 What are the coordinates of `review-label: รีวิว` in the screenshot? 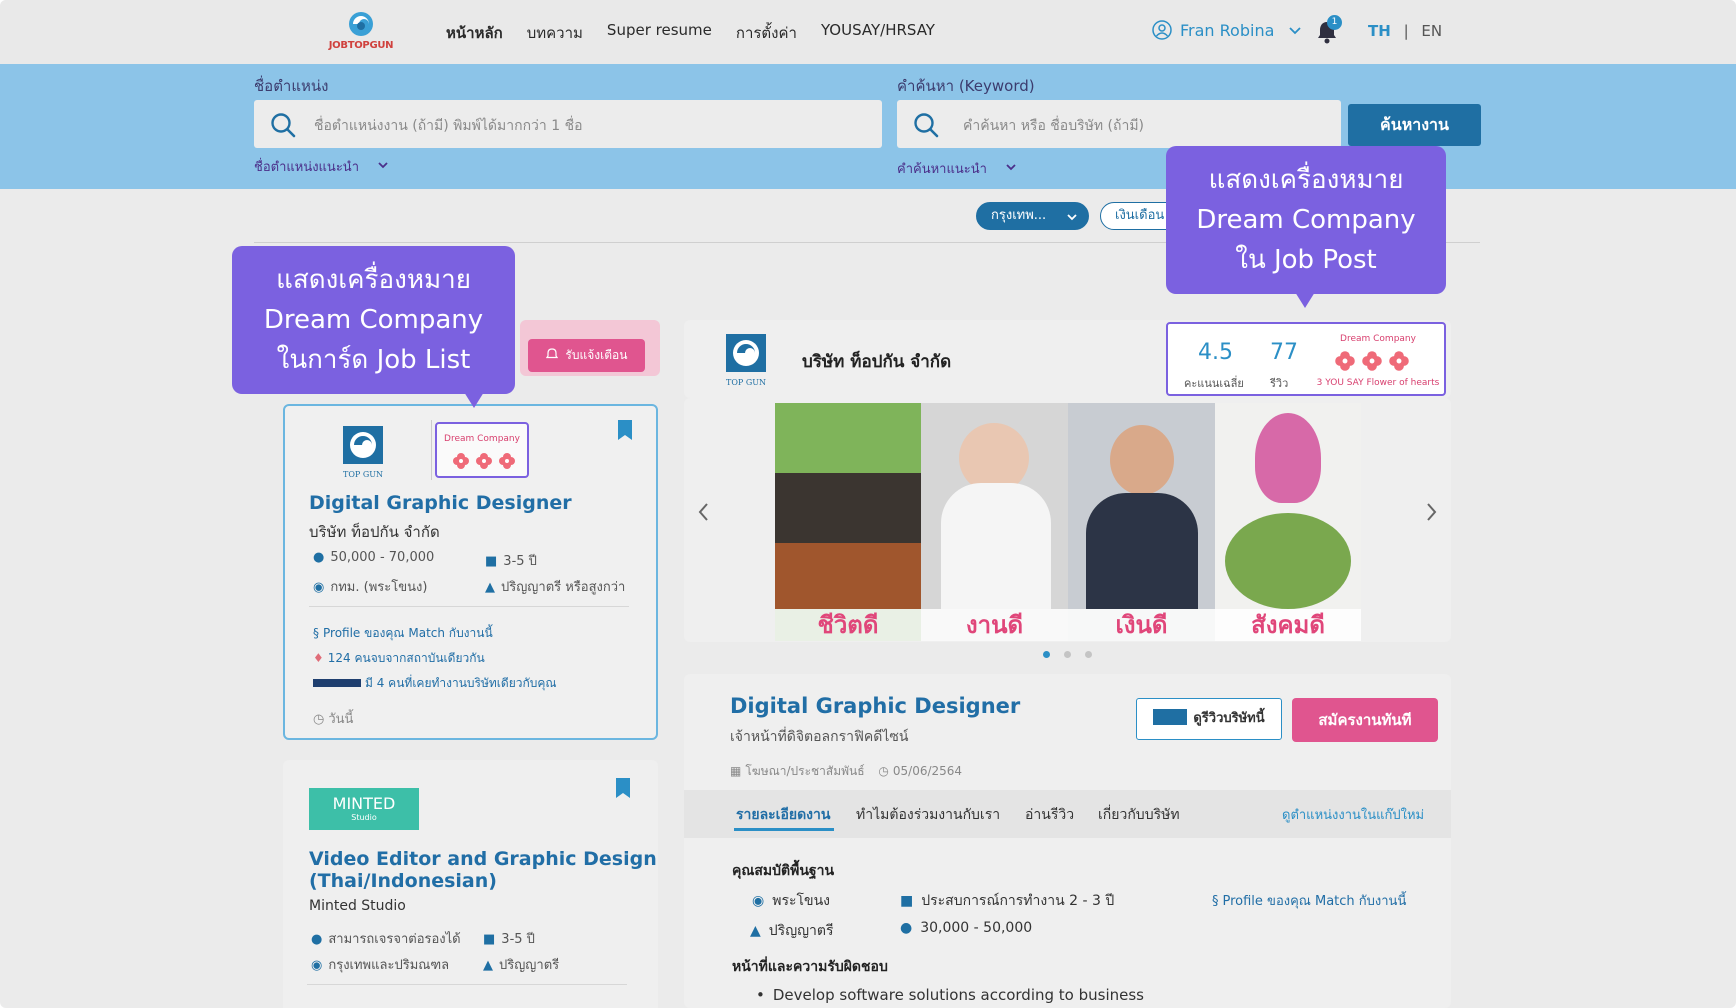 It's located at (1279, 383).